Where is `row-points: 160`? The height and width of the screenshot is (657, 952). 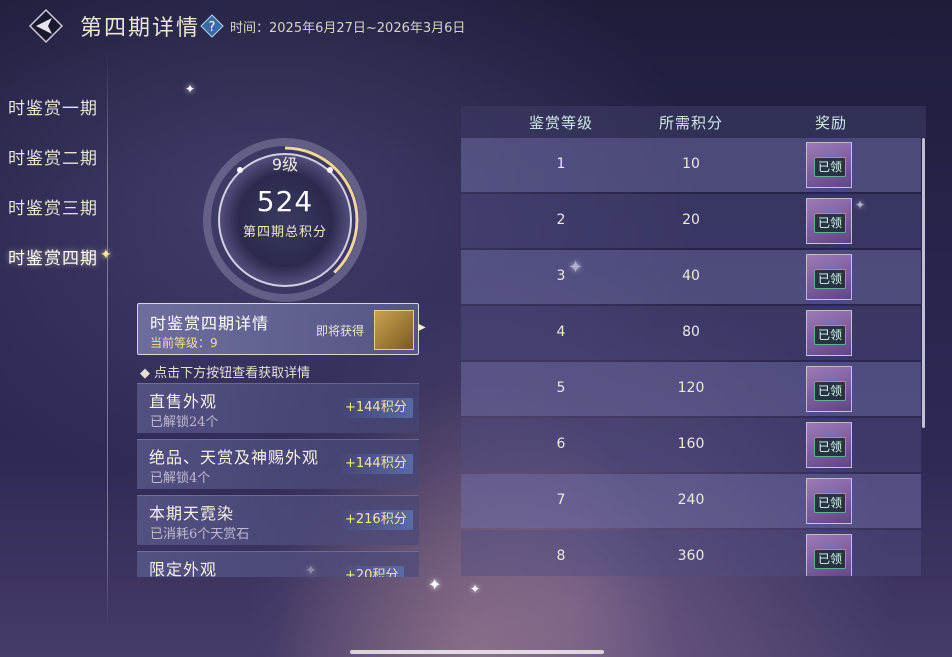
row-points: 160 is located at coordinates (691, 444).